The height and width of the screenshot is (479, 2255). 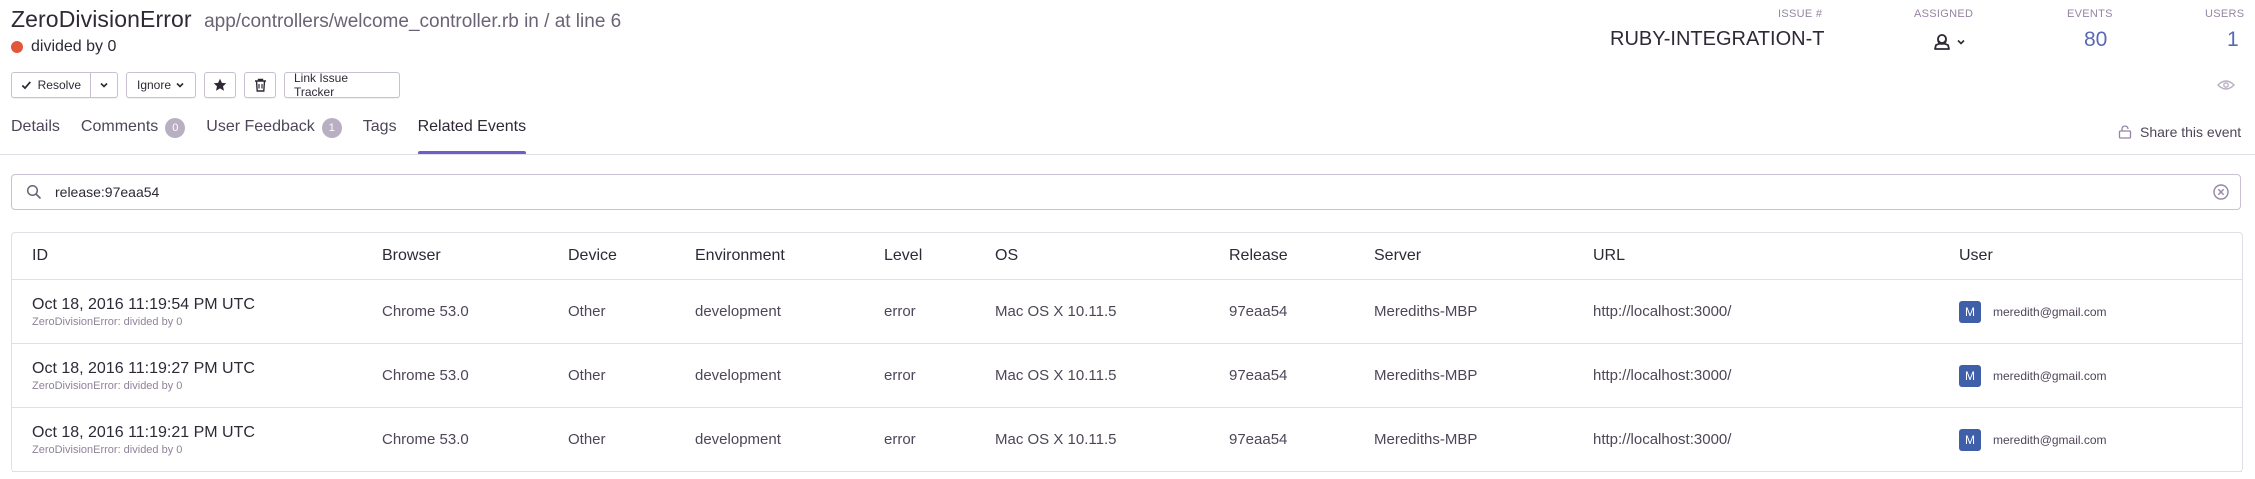 I want to click on column-header-user: User, so click(x=2100, y=256).